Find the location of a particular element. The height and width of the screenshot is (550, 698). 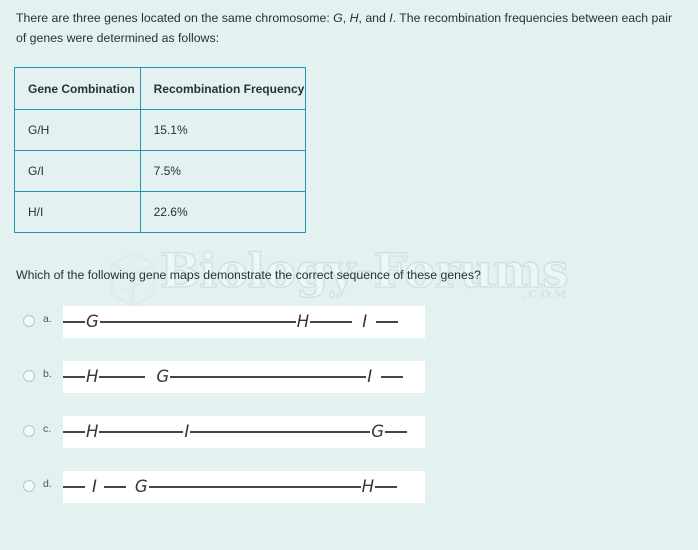

gene-name-g: G is located at coordinates (338, 18).